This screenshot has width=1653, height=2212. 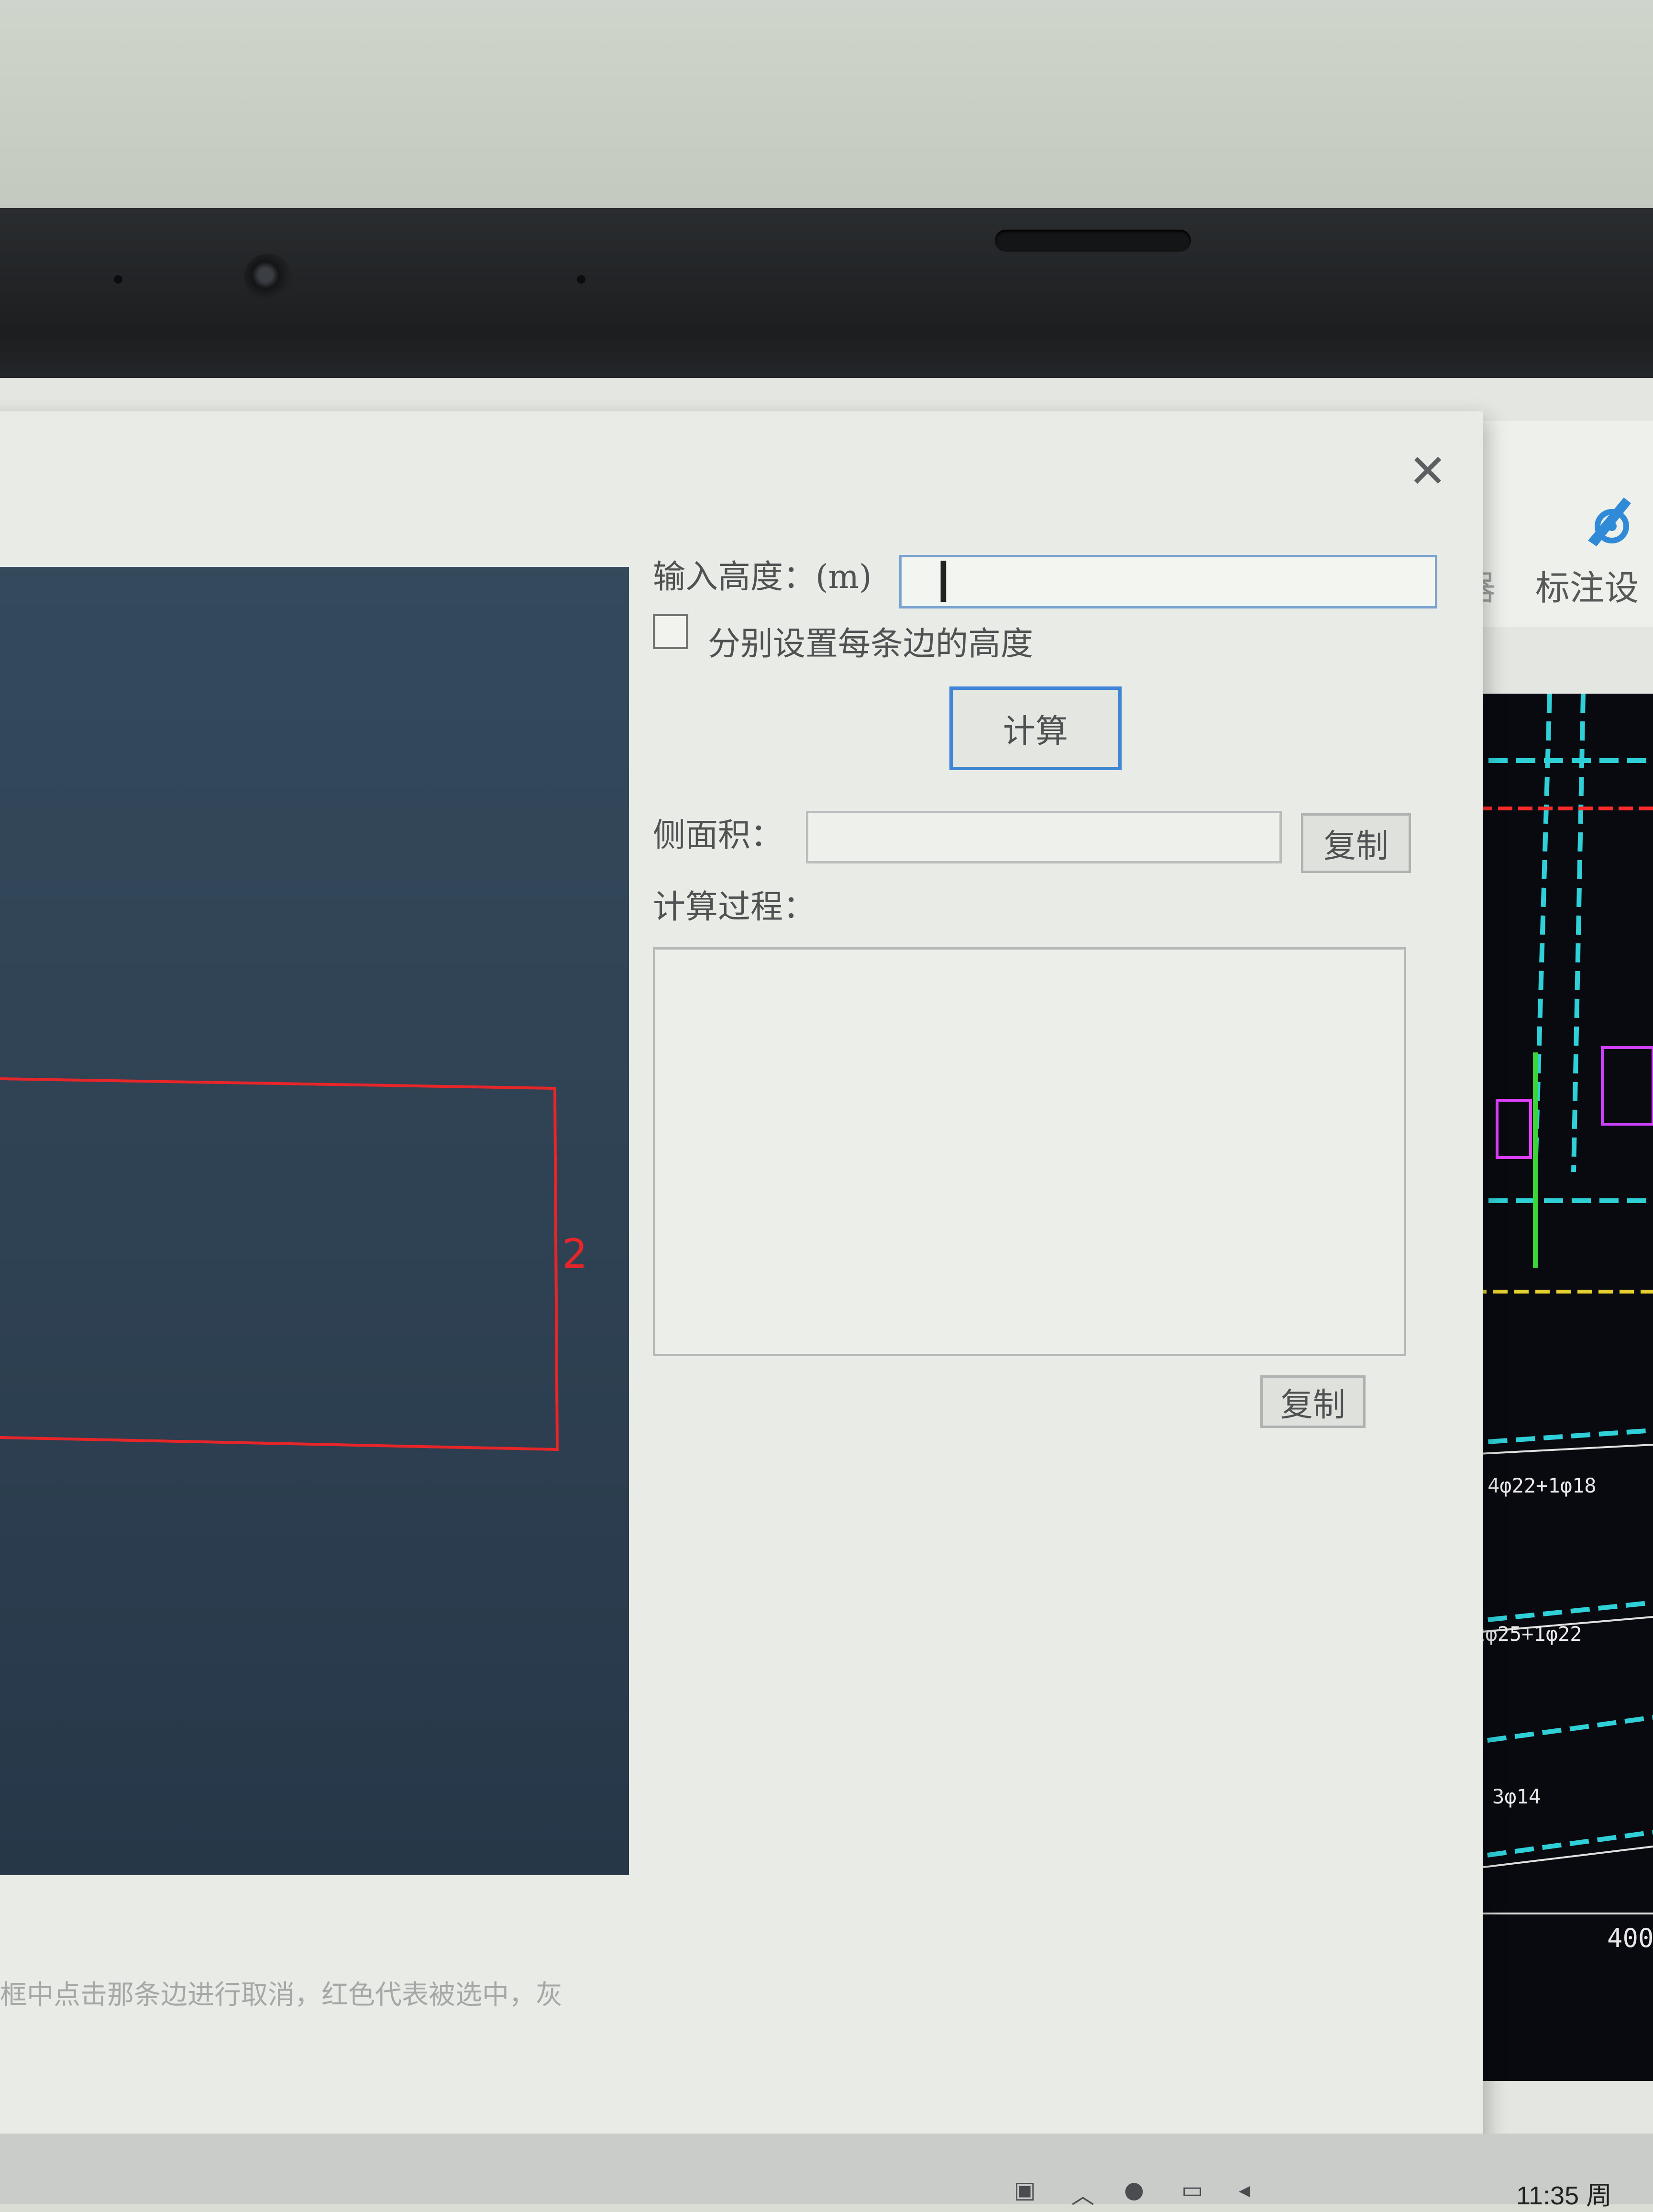 What do you see at coordinates (826, 299) in the screenshot?
I see `laptop-bezel` at bounding box center [826, 299].